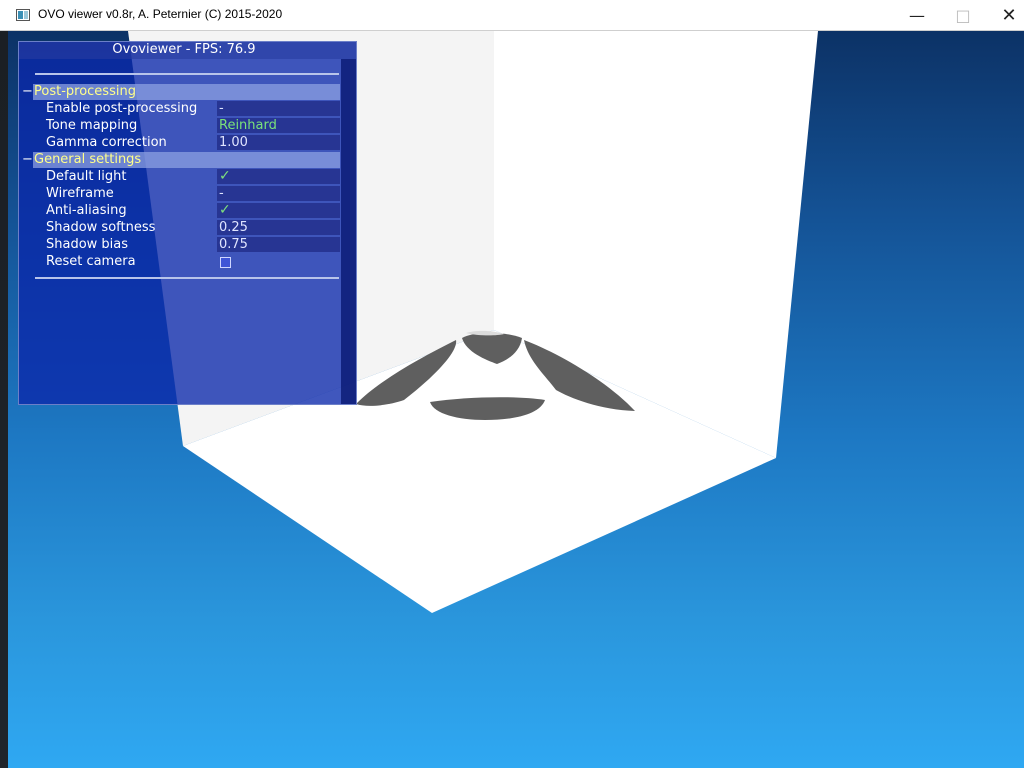 The height and width of the screenshot is (768, 1024). Describe the element at coordinates (92, 125) in the screenshot. I see `setting-label: Tone mapping` at that location.